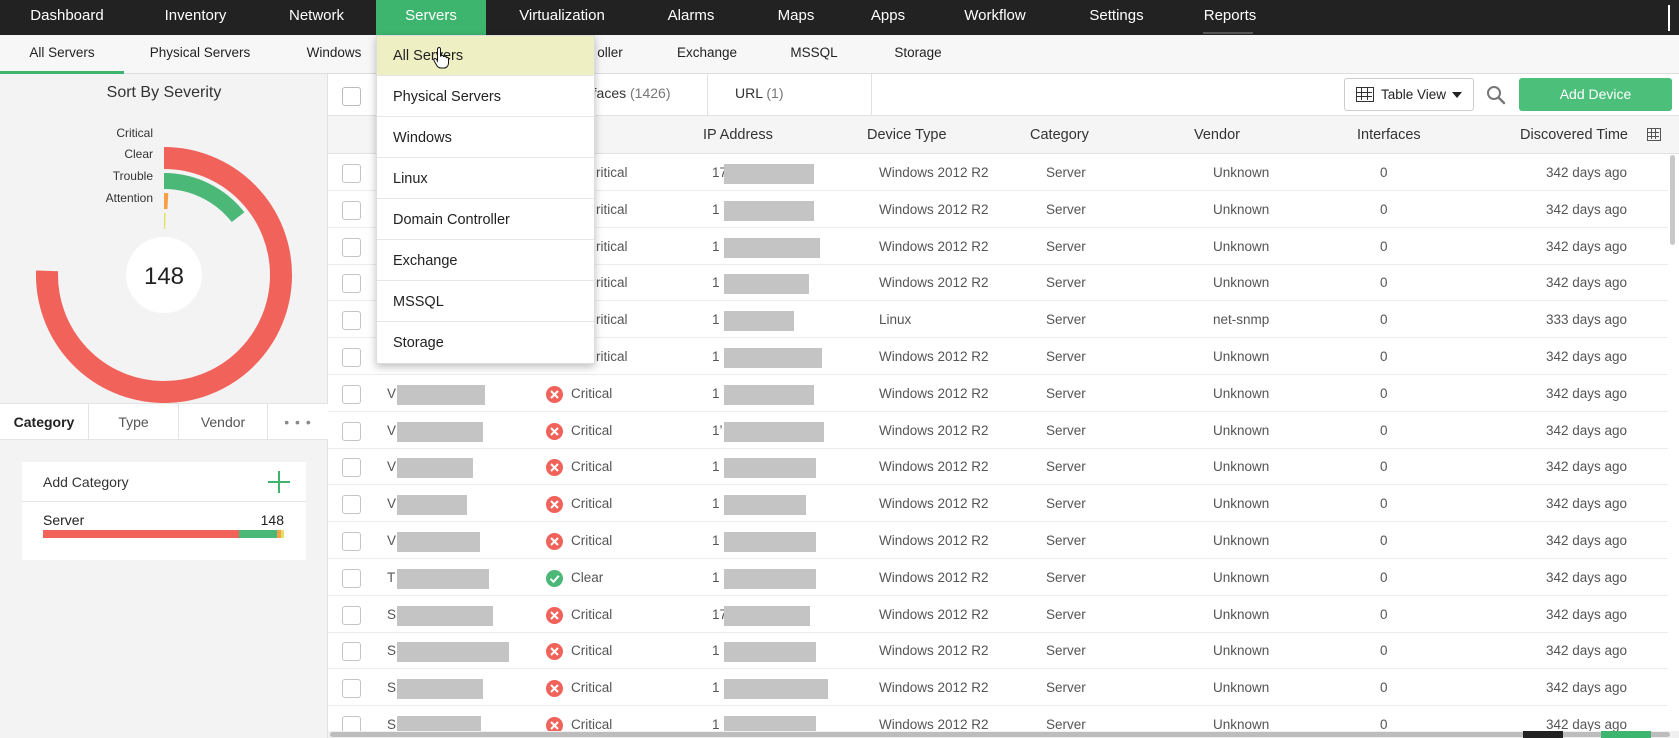 The image size is (1679, 738). What do you see at coordinates (485, 302) in the screenshot?
I see `menu-item-mssql: MSSQL` at bounding box center [485, 302].